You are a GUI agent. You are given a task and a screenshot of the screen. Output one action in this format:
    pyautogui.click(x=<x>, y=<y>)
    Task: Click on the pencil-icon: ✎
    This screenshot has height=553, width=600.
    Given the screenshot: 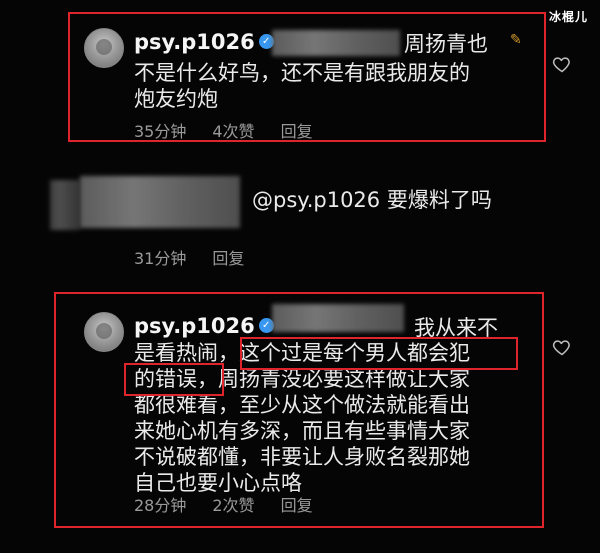 What is the action you would take?
    pyautogui.click(x=516, y=40)
    